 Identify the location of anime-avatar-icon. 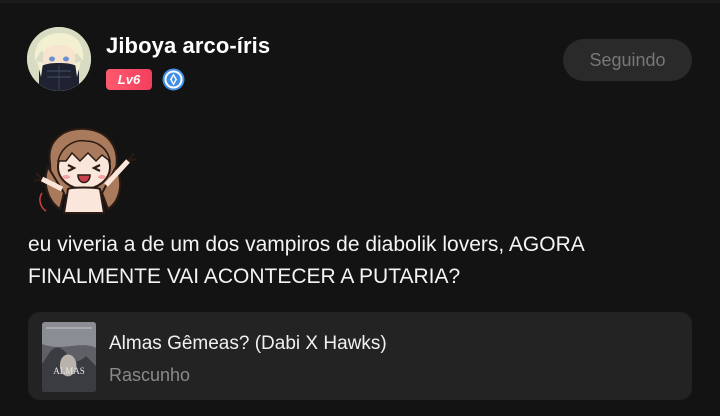
(59, 59).